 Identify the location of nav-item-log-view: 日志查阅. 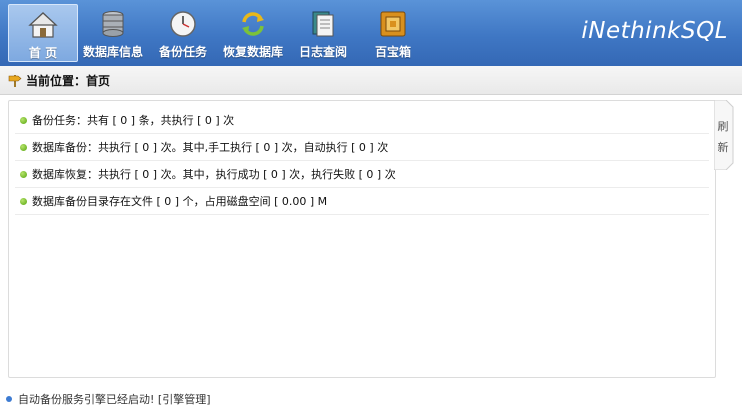
(323, 33).